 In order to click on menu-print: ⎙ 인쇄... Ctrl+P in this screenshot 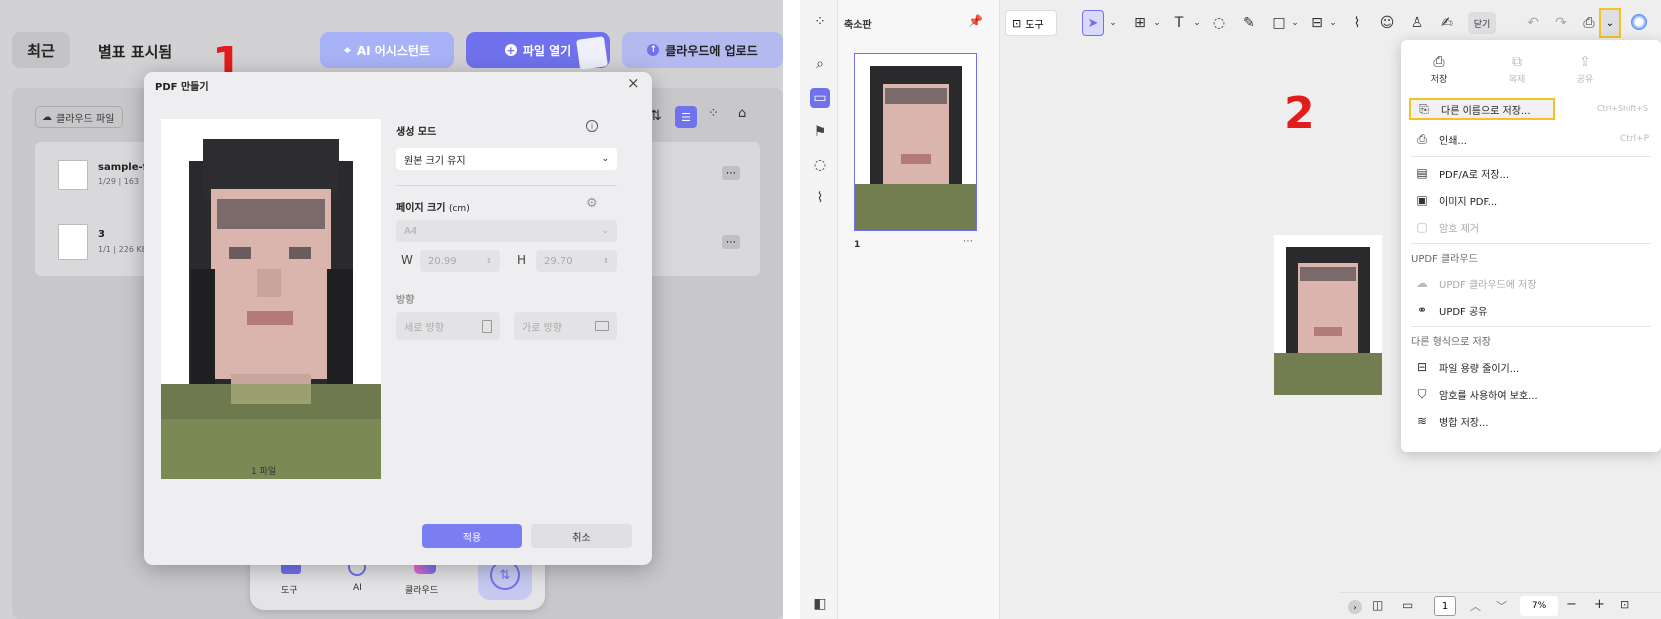, I will do `click(1531, 139)`.